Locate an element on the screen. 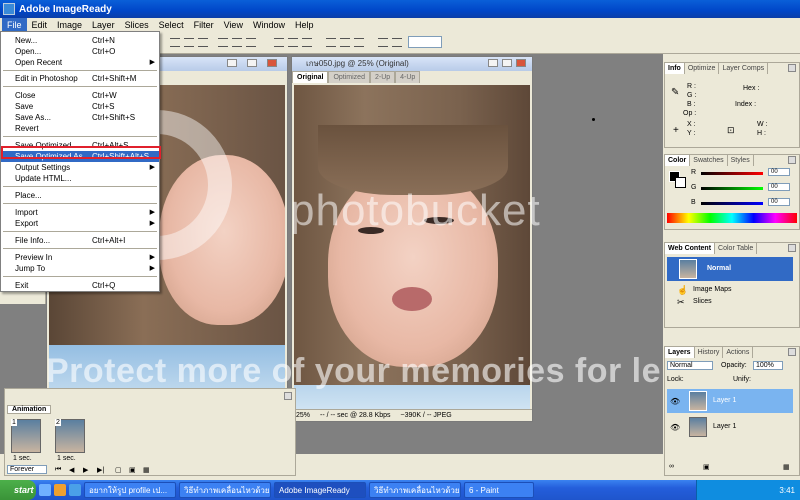  blue-value: 00 is located at coordinates (779, 202).